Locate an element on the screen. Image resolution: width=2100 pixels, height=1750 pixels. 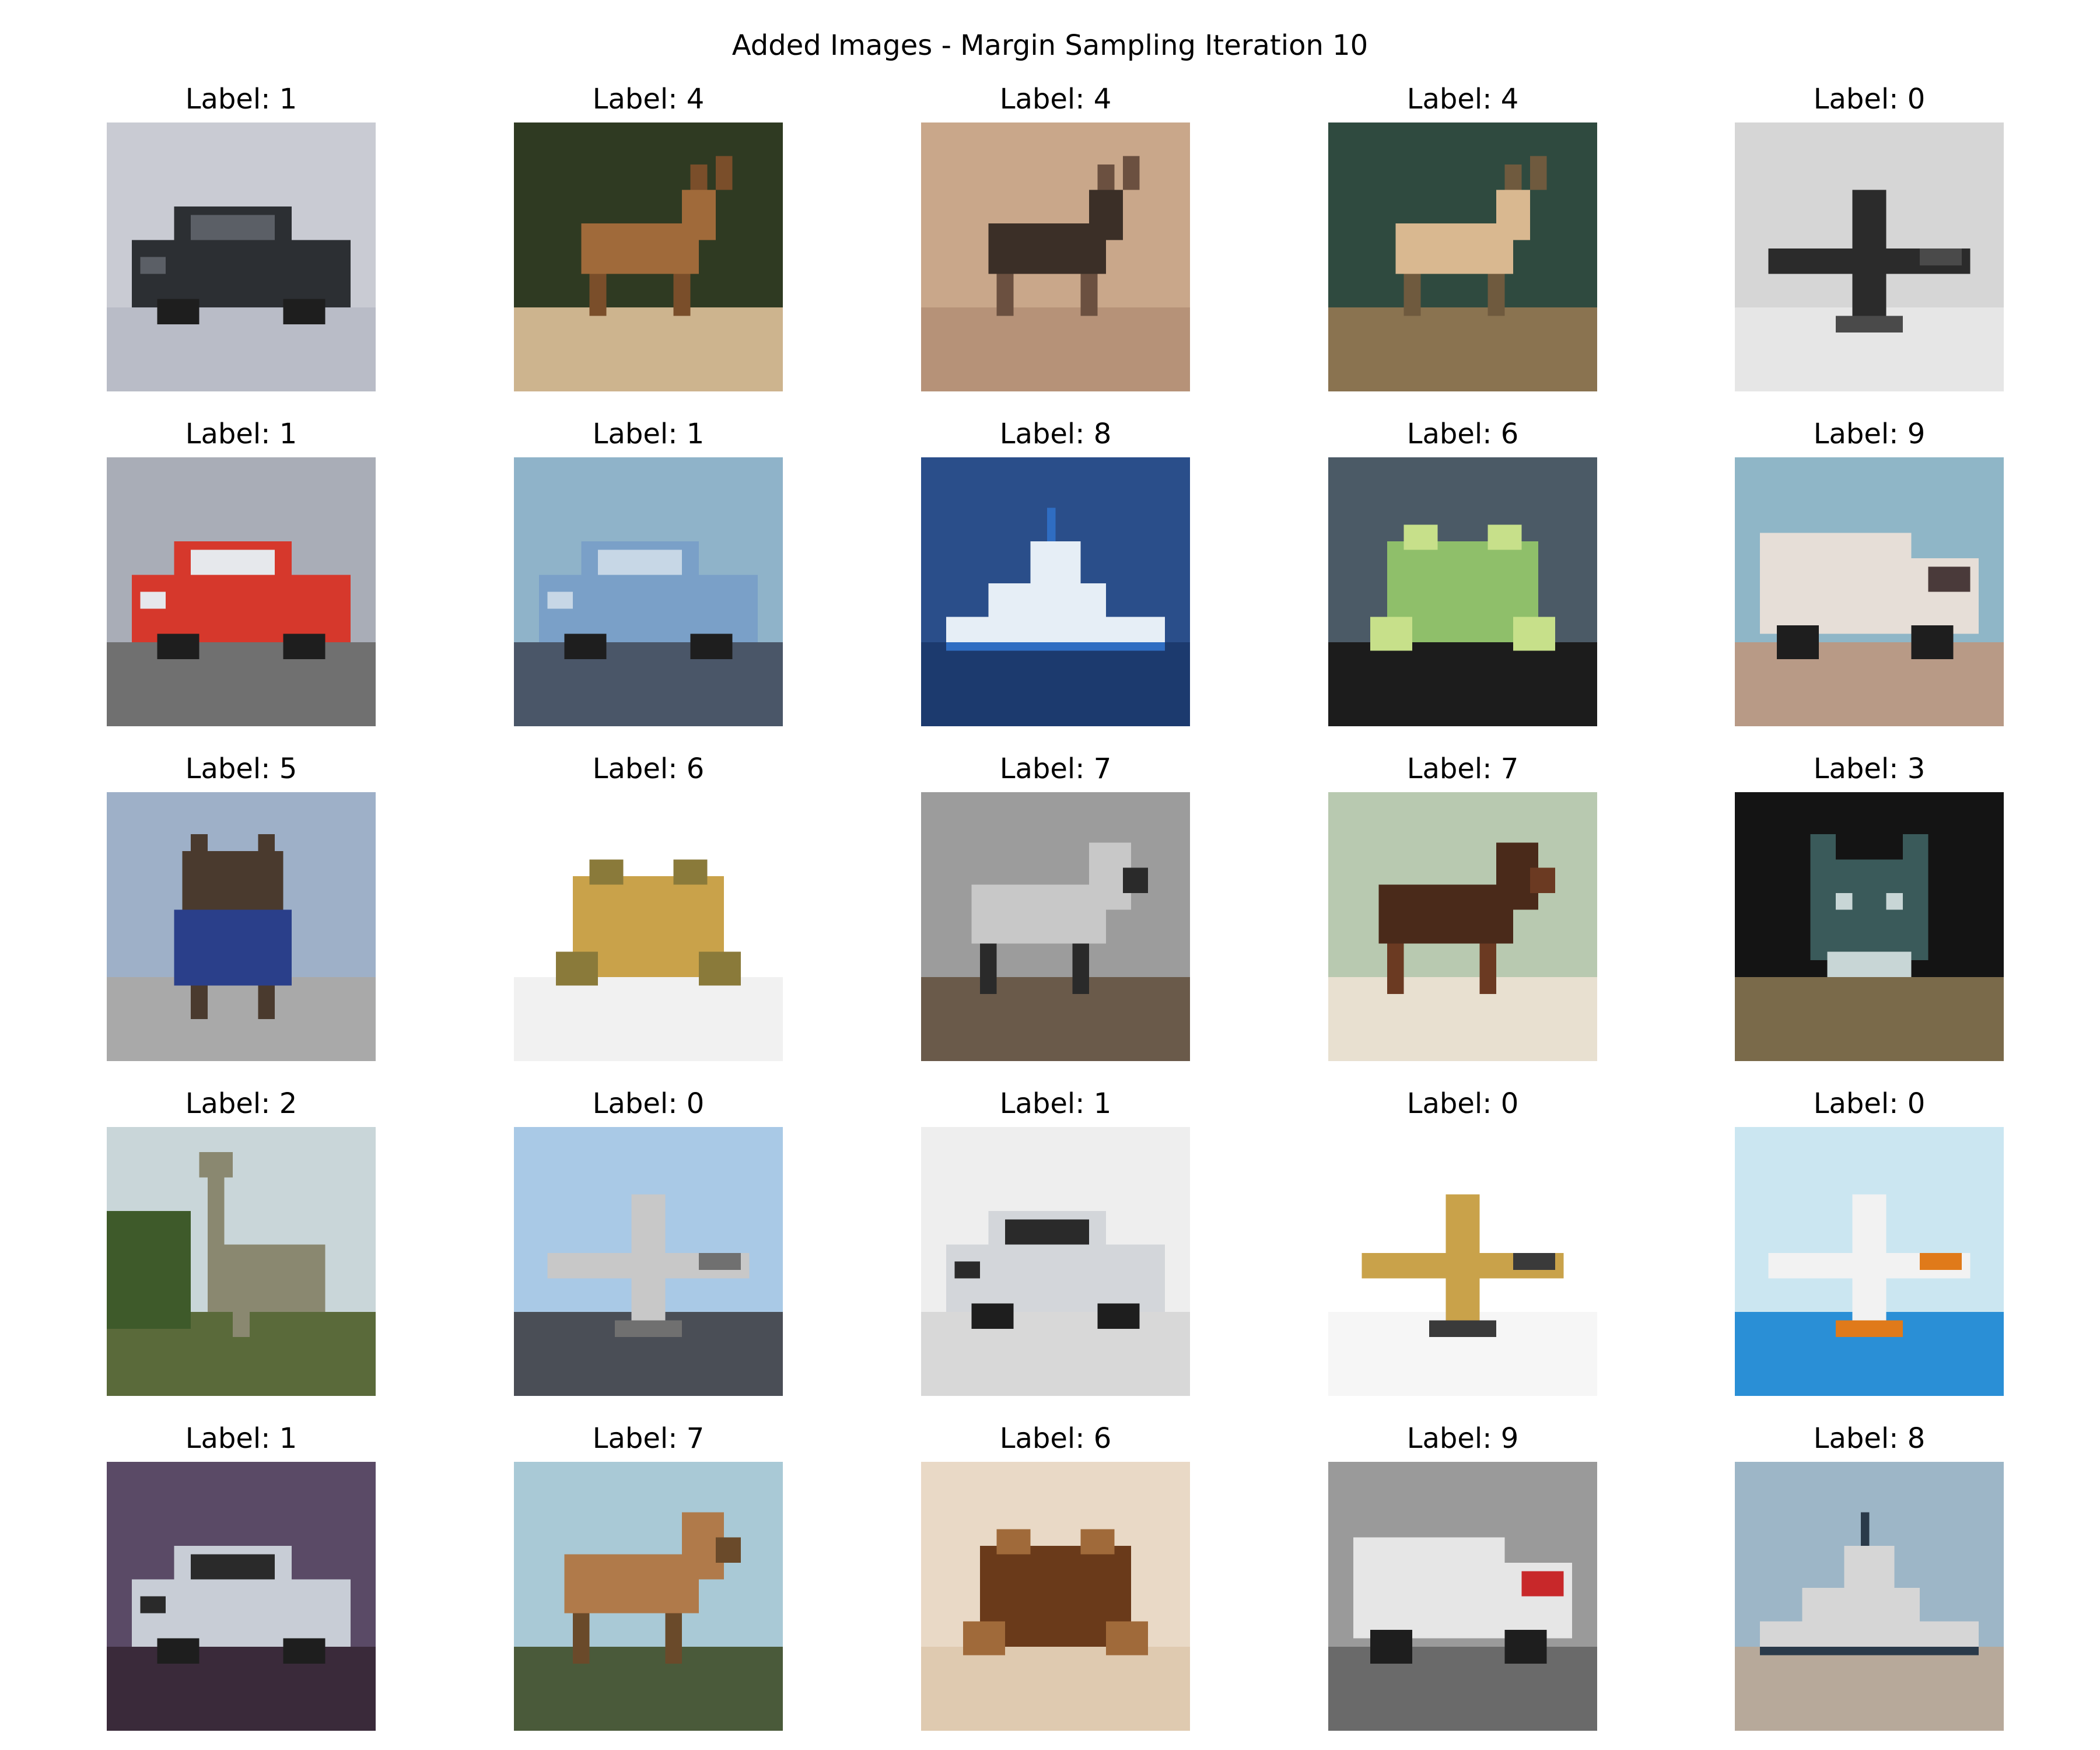
grid-cell: Label: 3 is located at coordinates (1869, 906).